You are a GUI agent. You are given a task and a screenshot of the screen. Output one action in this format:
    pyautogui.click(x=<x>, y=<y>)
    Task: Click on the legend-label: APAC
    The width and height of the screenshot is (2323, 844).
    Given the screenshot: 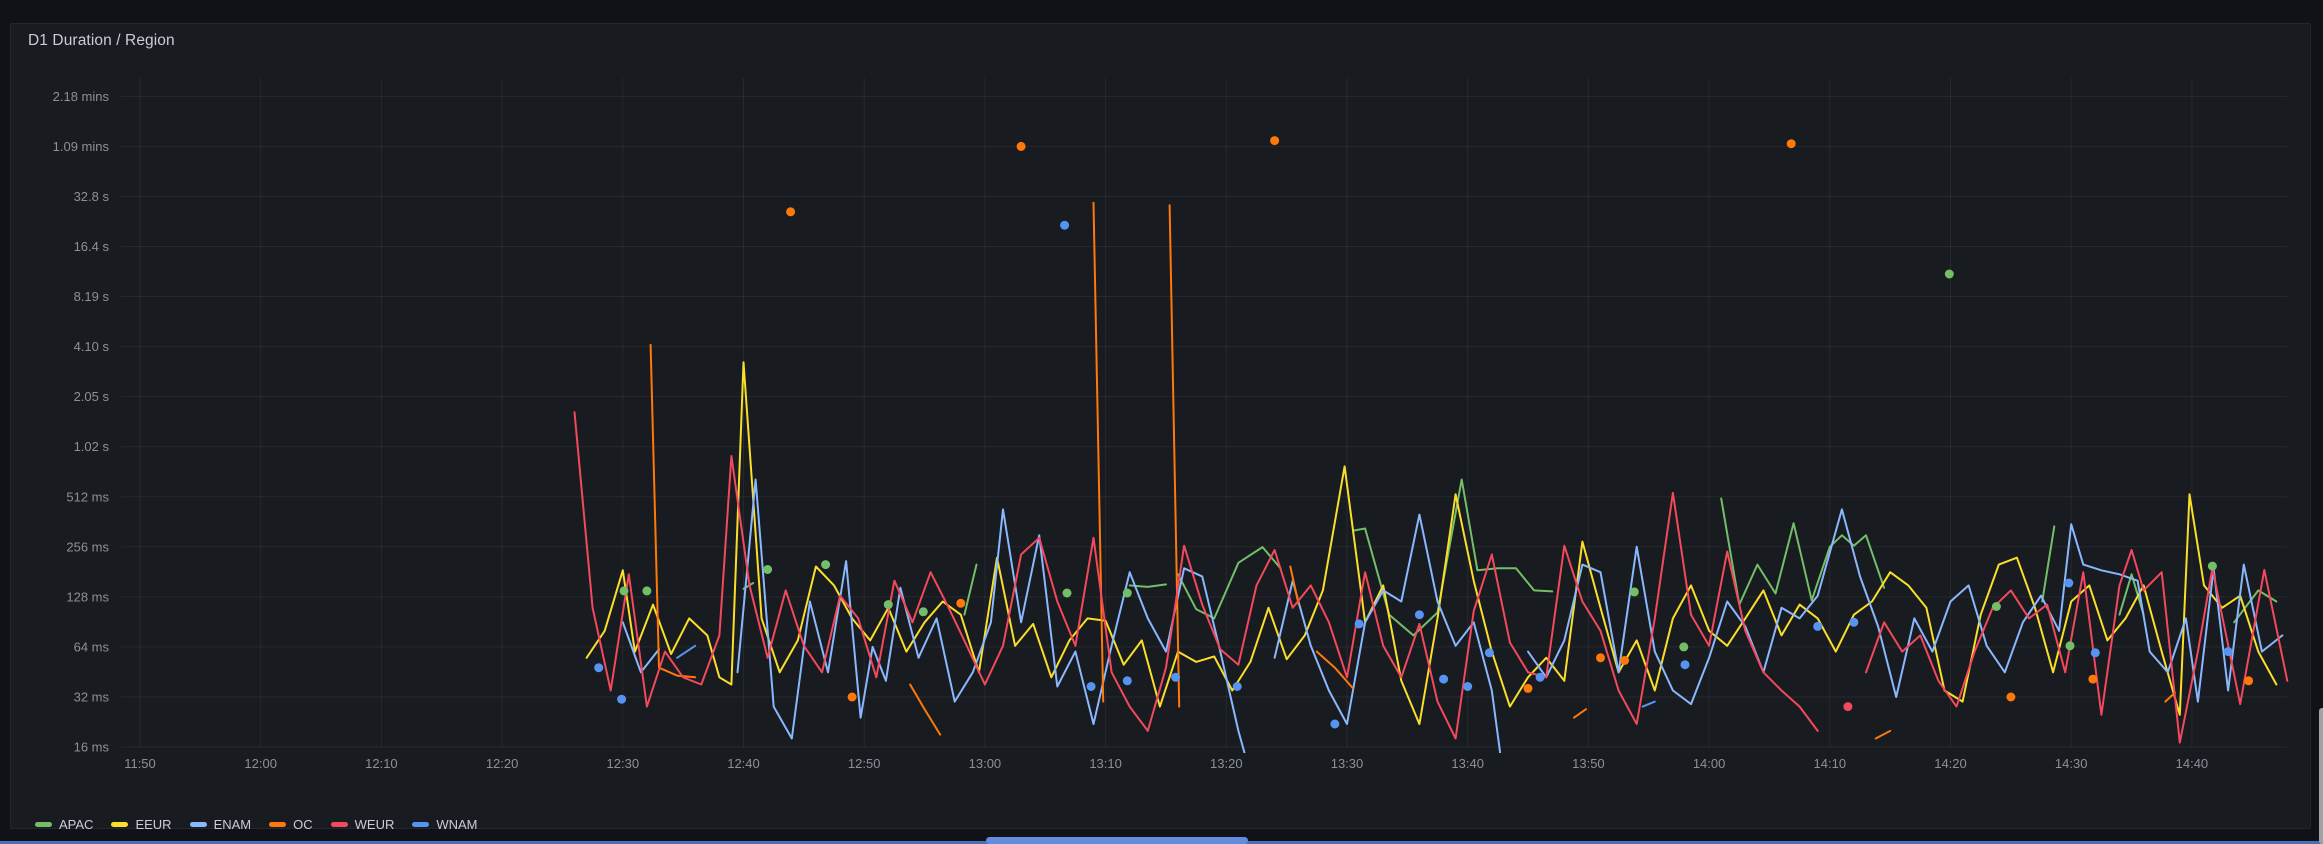 What is the action you would take?
    pyautogui.click(x=76, y=824)
    